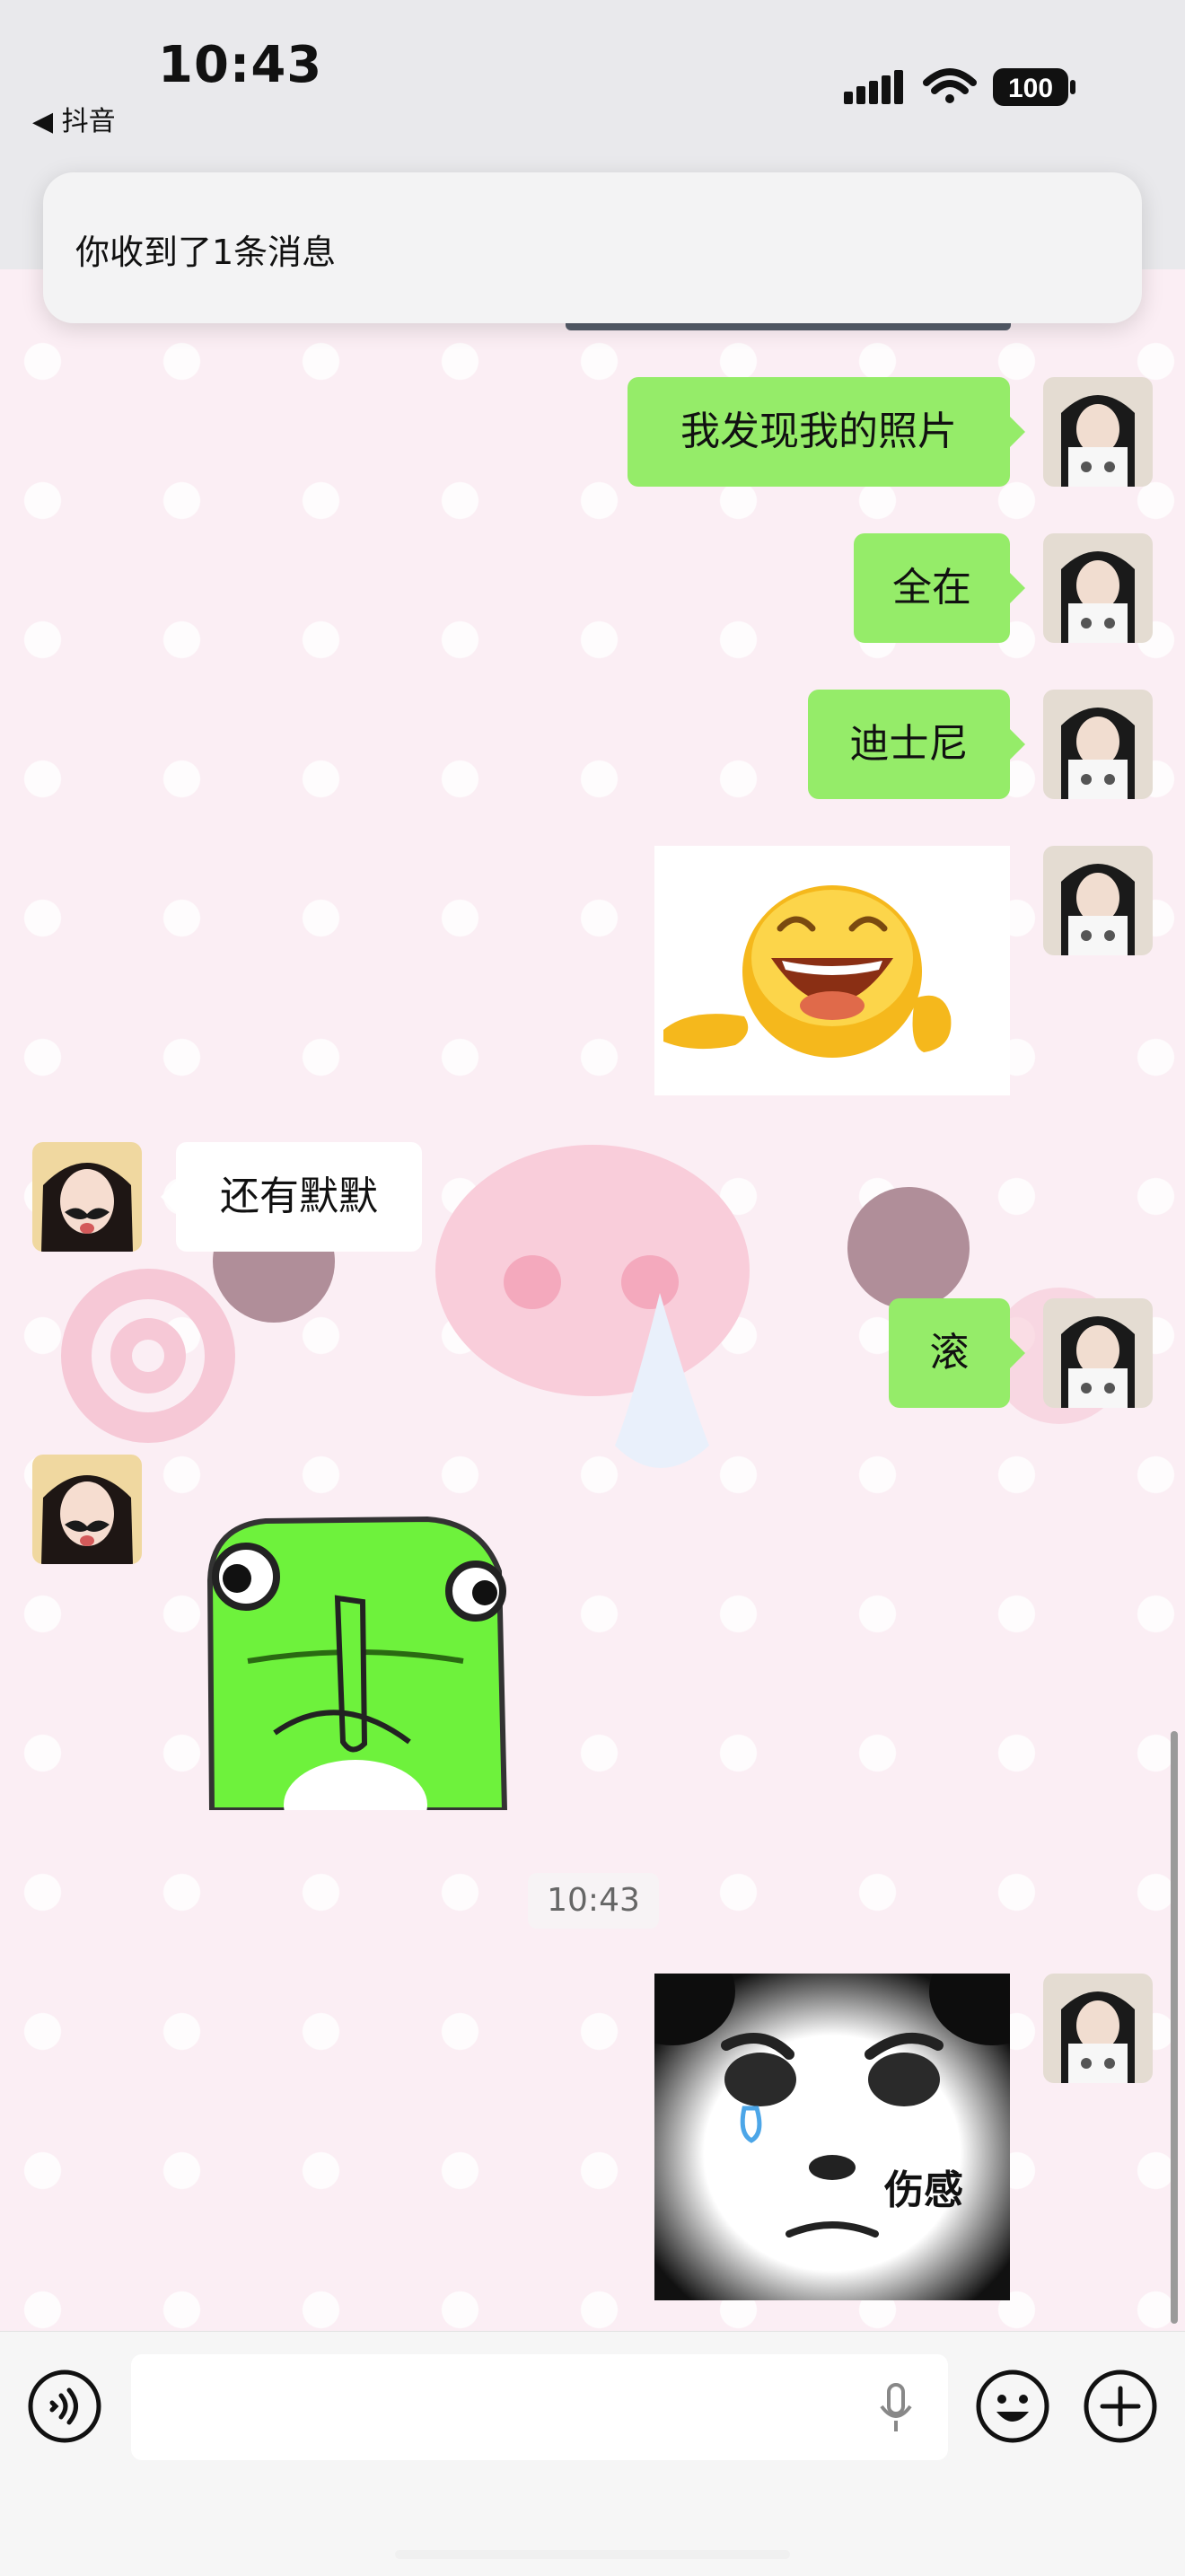 The image size is (1185, 2576). I want to click on notification-text: 你收到了1条消息, so click(206, 253).